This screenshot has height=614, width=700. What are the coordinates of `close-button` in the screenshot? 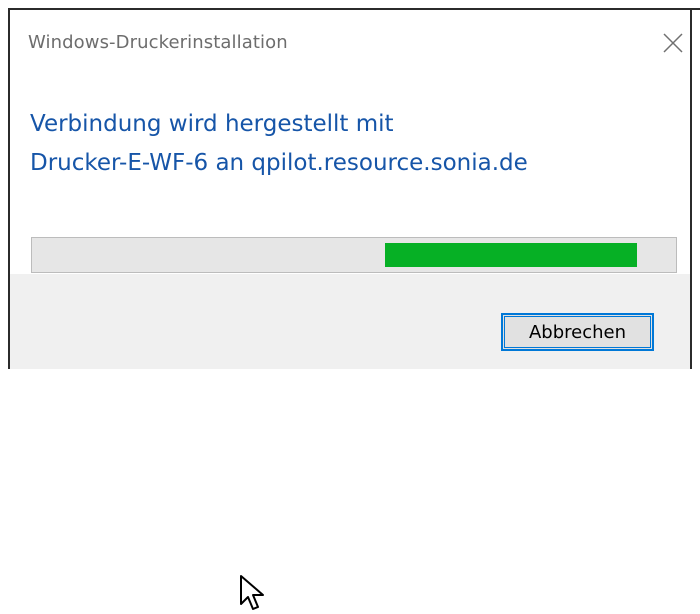 It's located at (673, 43).